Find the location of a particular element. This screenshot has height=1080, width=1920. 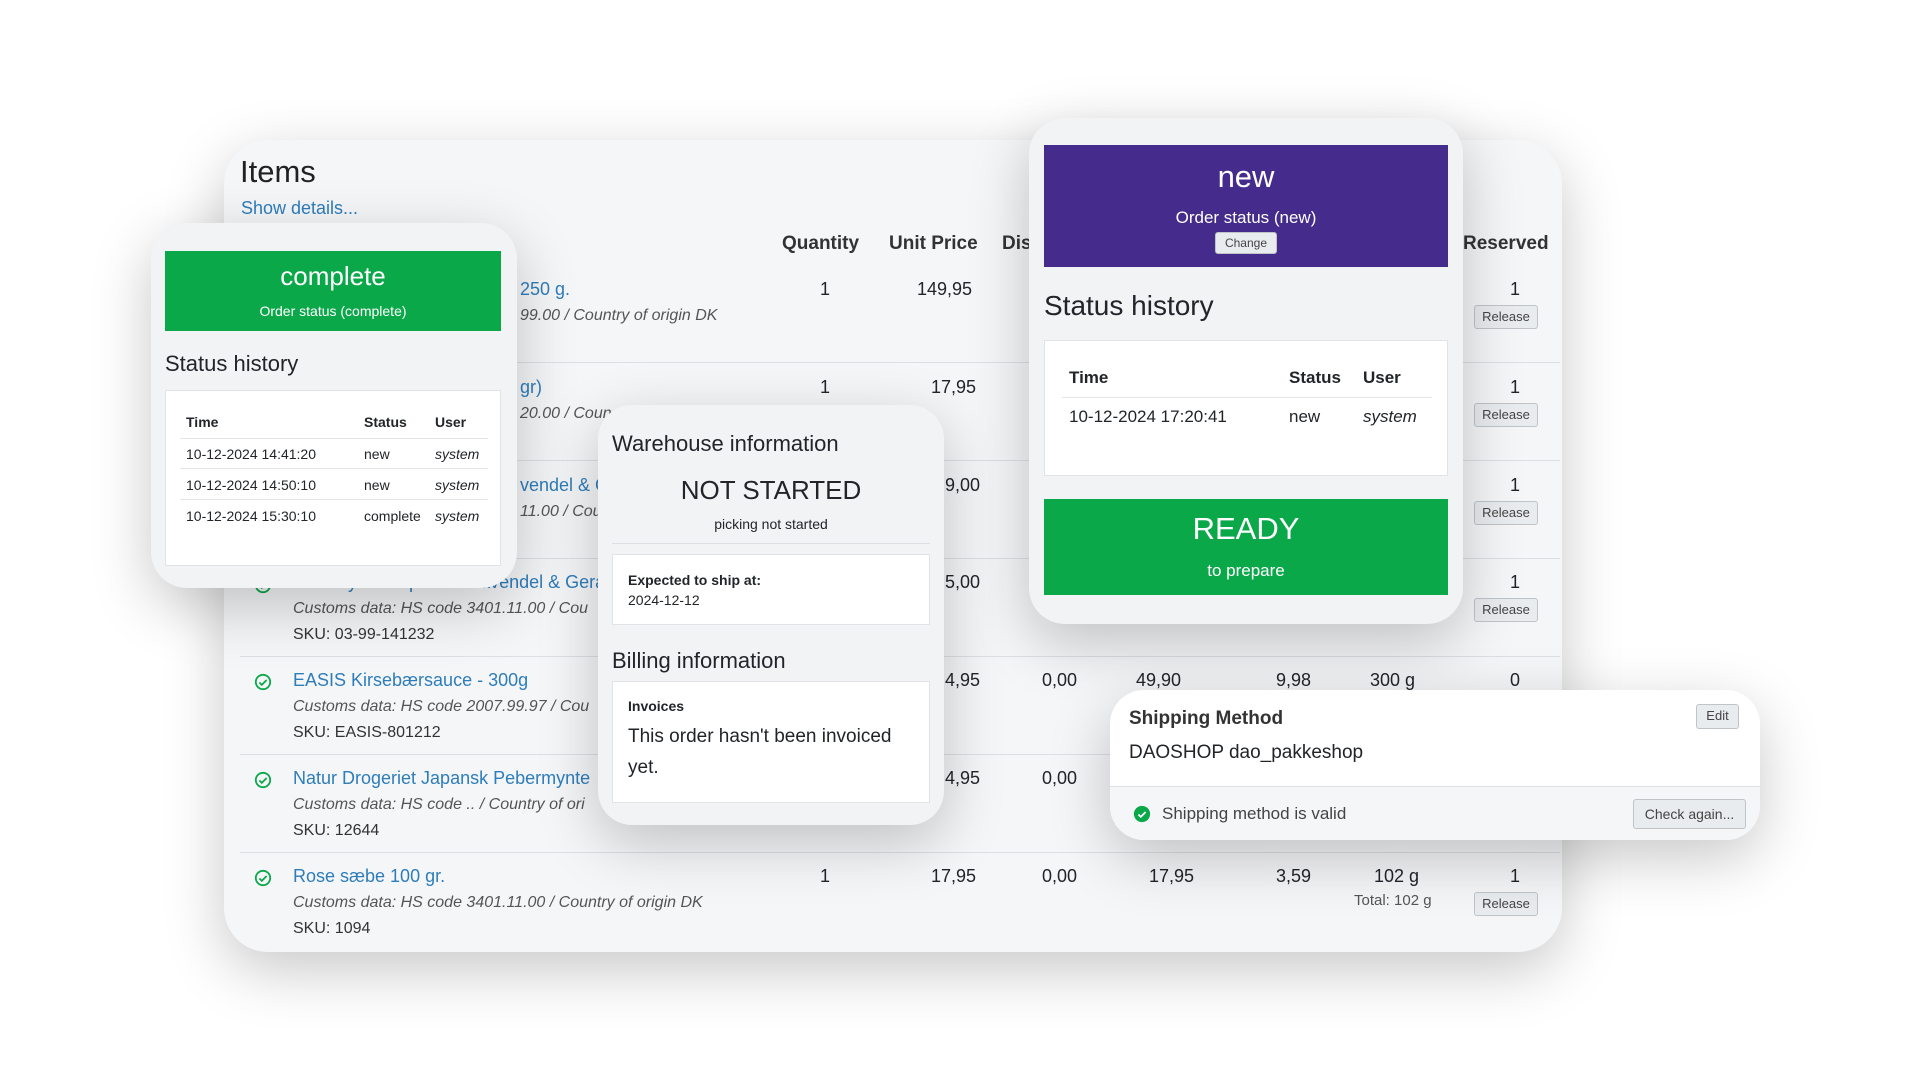

col-discount: Dis is located at coordinates (1017, 243).